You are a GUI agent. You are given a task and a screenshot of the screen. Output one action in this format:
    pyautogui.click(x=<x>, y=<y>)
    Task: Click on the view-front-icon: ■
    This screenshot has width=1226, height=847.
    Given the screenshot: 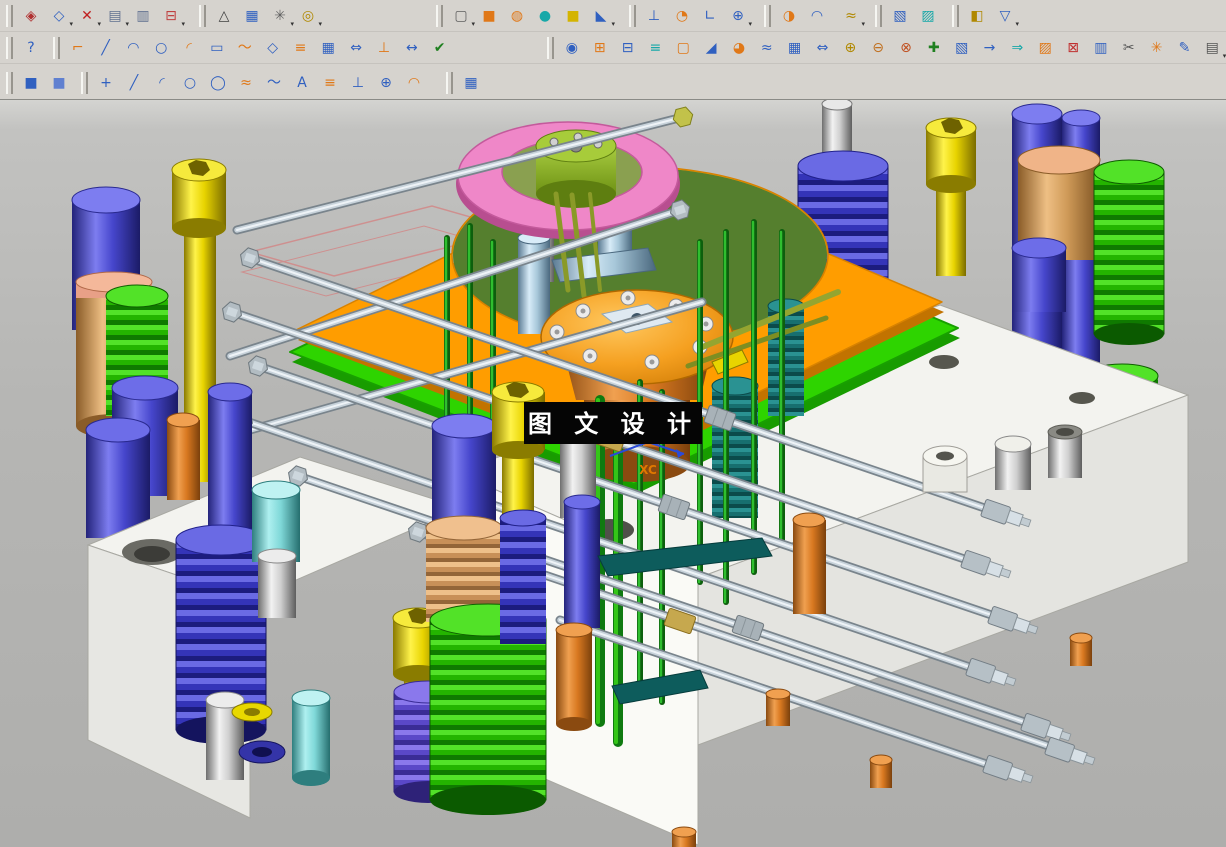 What is the action you would take?
    pyautogui.click(x=31, y=83)
    